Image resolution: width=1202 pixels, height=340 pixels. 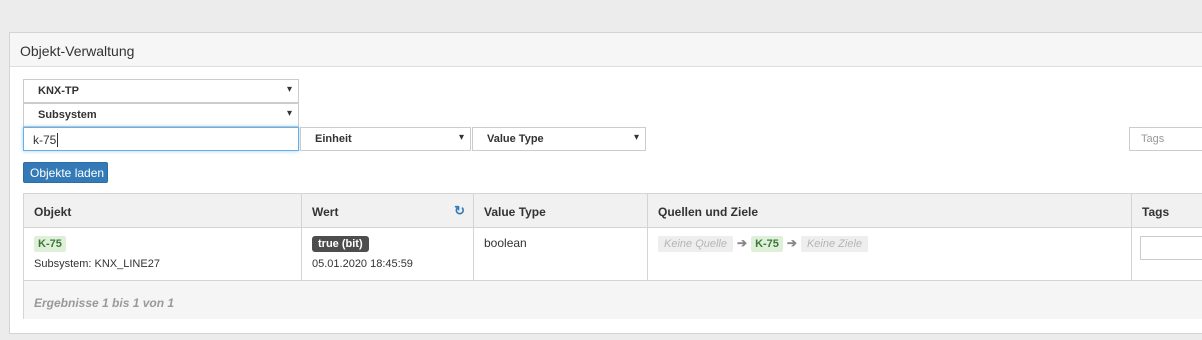 What do you see at coordinates (163, 254) in the screenshot?
I see `table-row-cell-objekt: K-75 Subsystem: KNX_LINE27` at bounding box center [163, 254].